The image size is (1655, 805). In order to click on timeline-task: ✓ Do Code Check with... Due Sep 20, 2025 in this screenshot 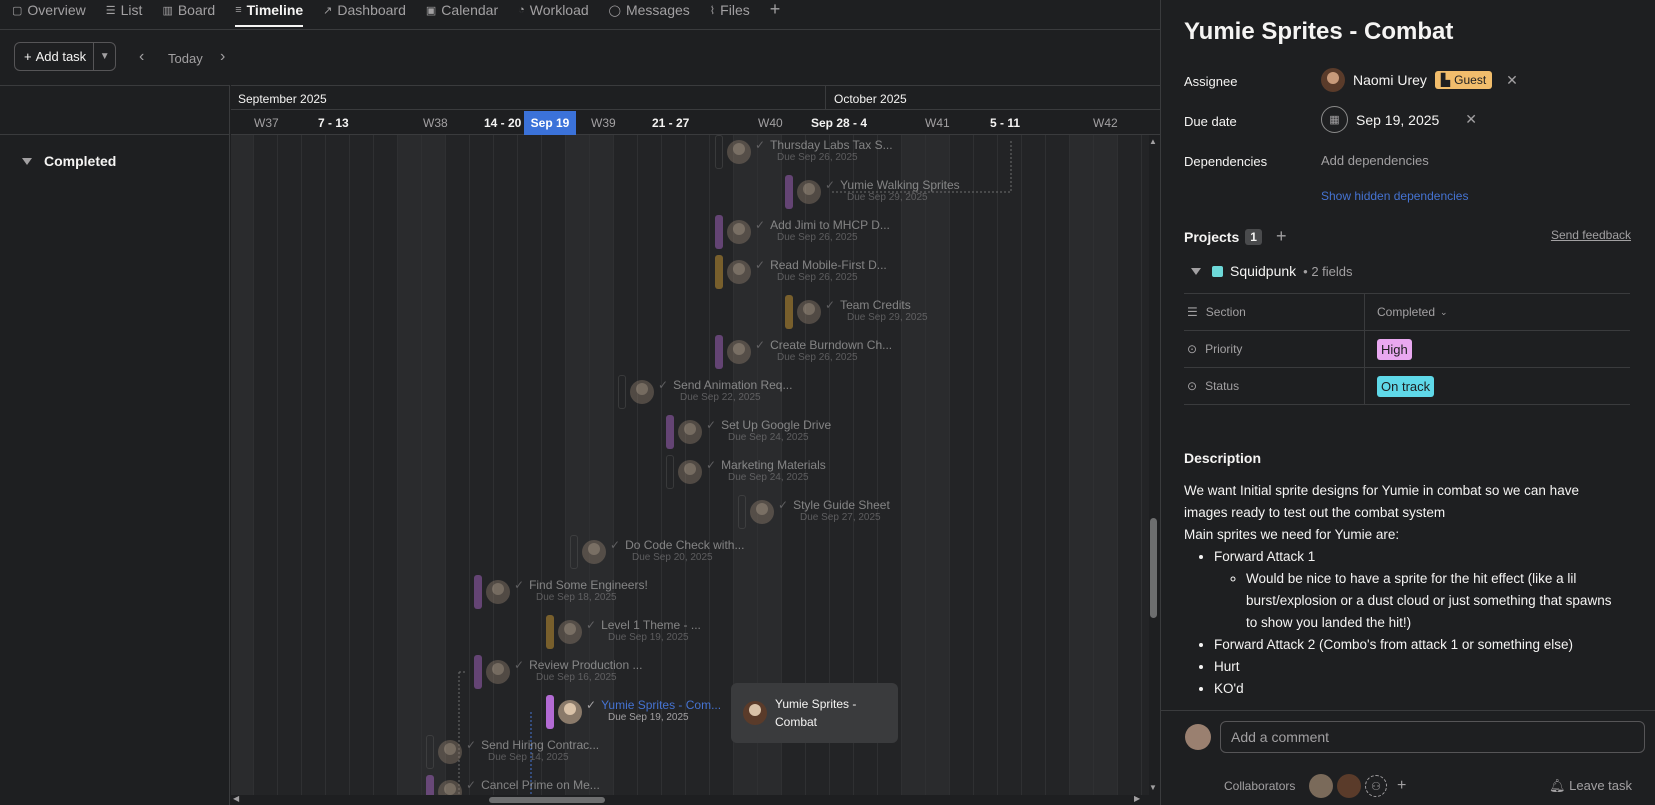, I will do `click(657, 552)`.